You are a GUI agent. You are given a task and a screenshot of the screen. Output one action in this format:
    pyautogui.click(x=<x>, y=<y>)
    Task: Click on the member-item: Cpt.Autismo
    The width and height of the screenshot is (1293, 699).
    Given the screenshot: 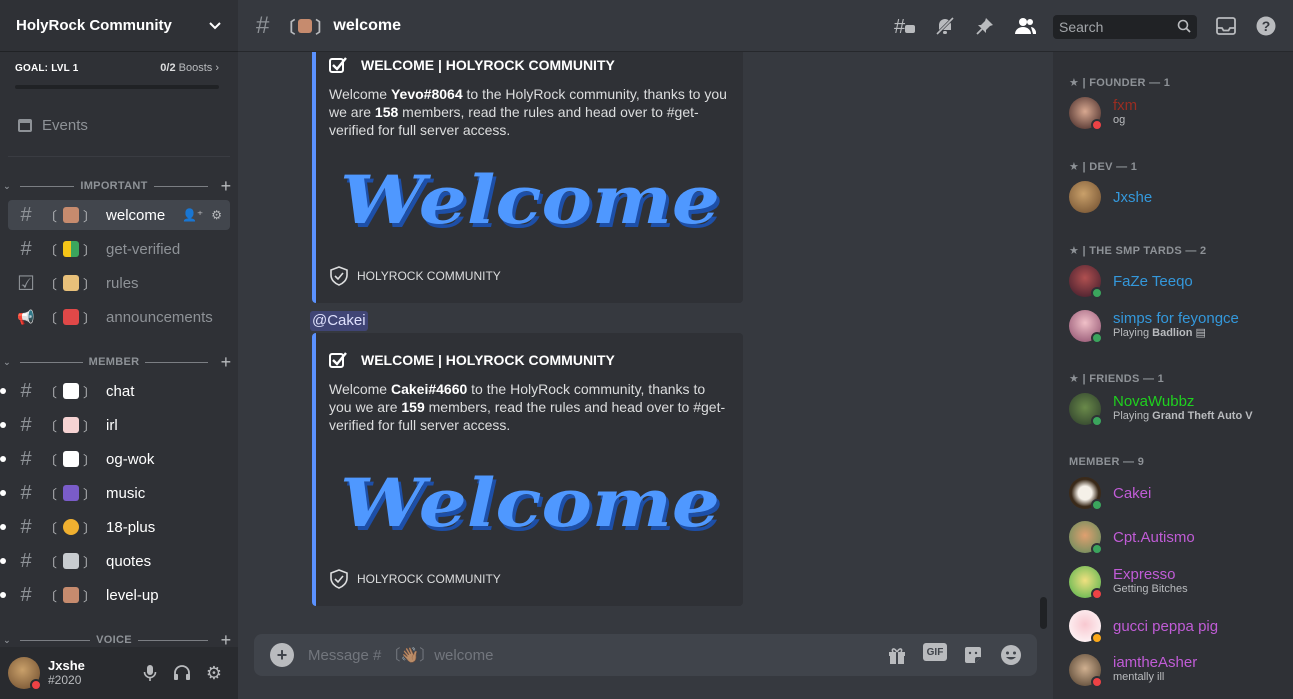 What is the action you would take?
    pyautogui.click(x=1179, y=537)
    